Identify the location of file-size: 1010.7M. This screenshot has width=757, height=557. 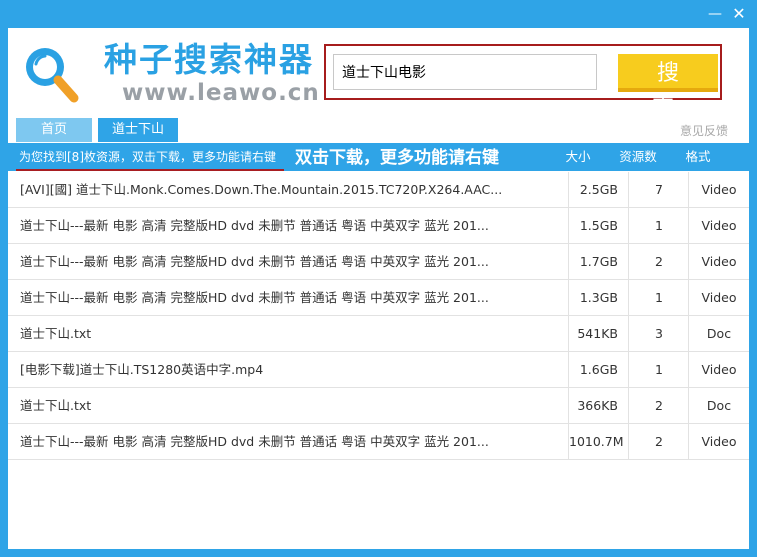
(598, 441).